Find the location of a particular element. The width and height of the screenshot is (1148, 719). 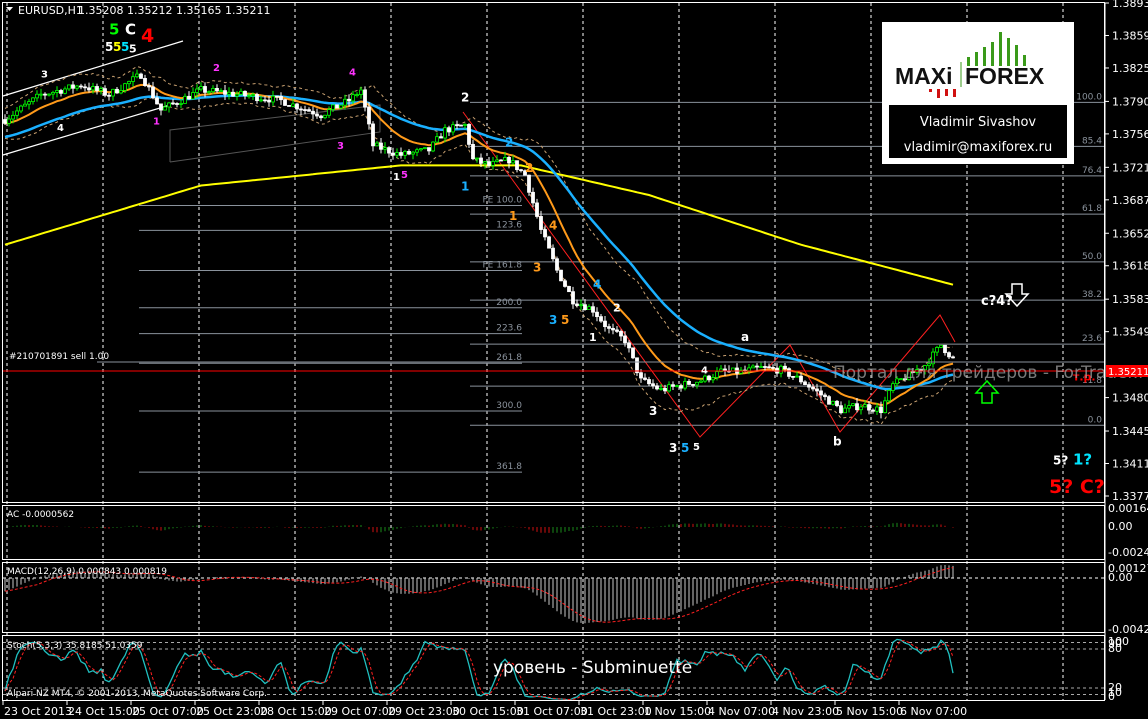

time-tick-label: 23 Oct 2013 is located at coordinates (38, 711).